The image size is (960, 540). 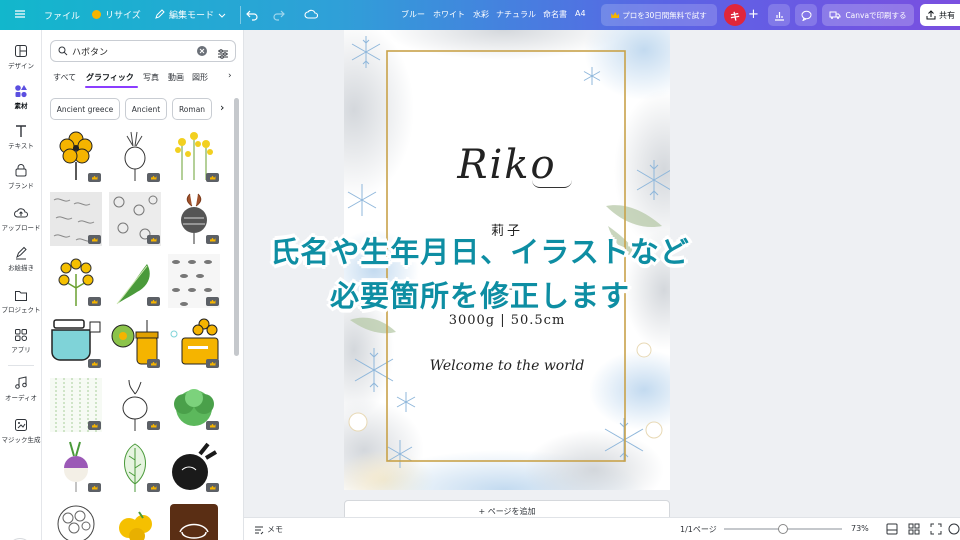 I want to click on truck-icon, so click(x=835, y=15).